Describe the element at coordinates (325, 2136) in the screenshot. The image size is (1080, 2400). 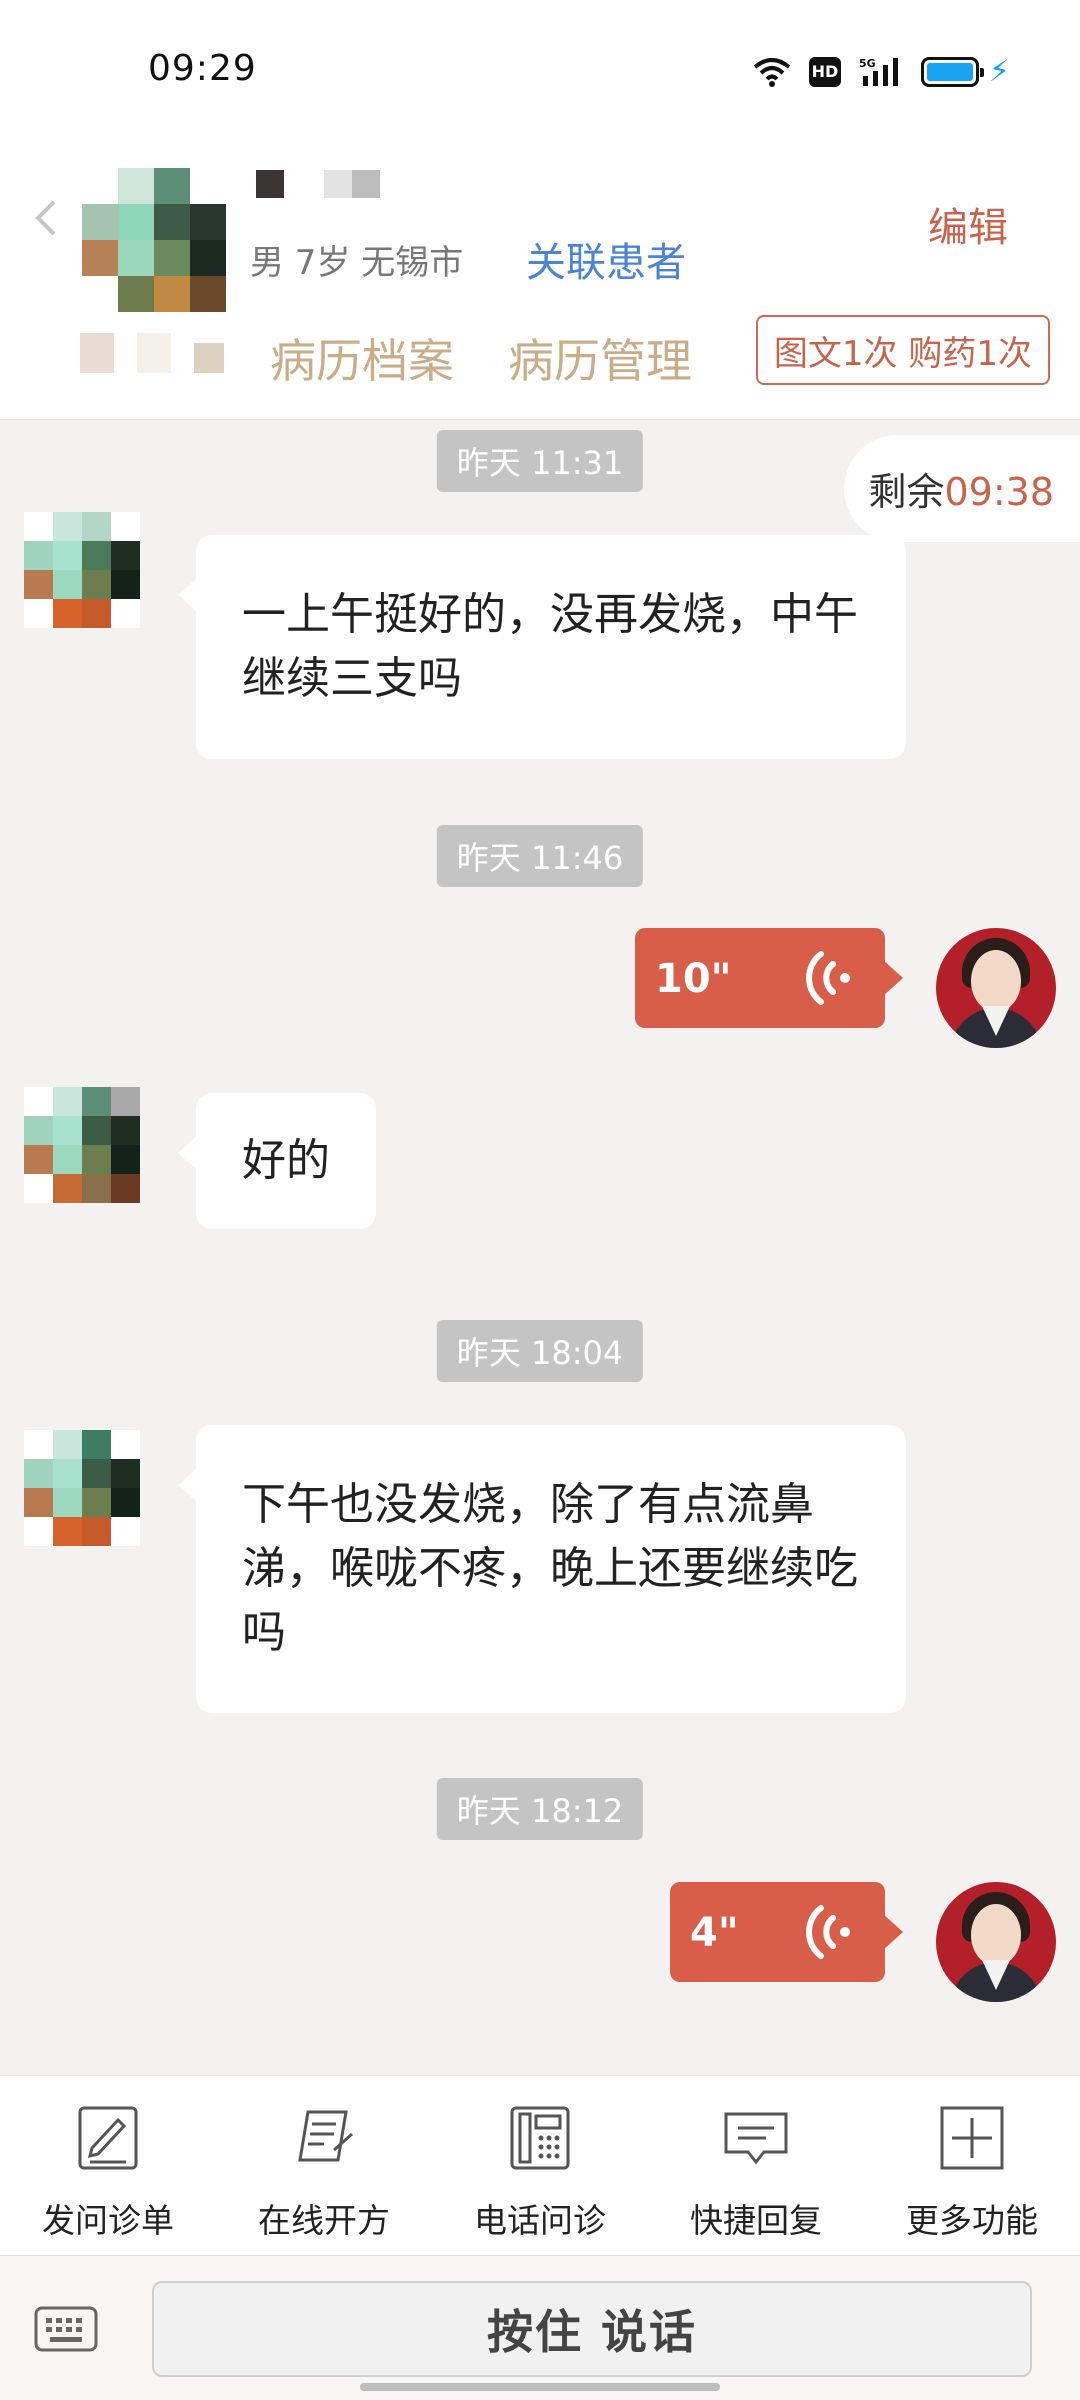
I see `prescription-icon` at that location.